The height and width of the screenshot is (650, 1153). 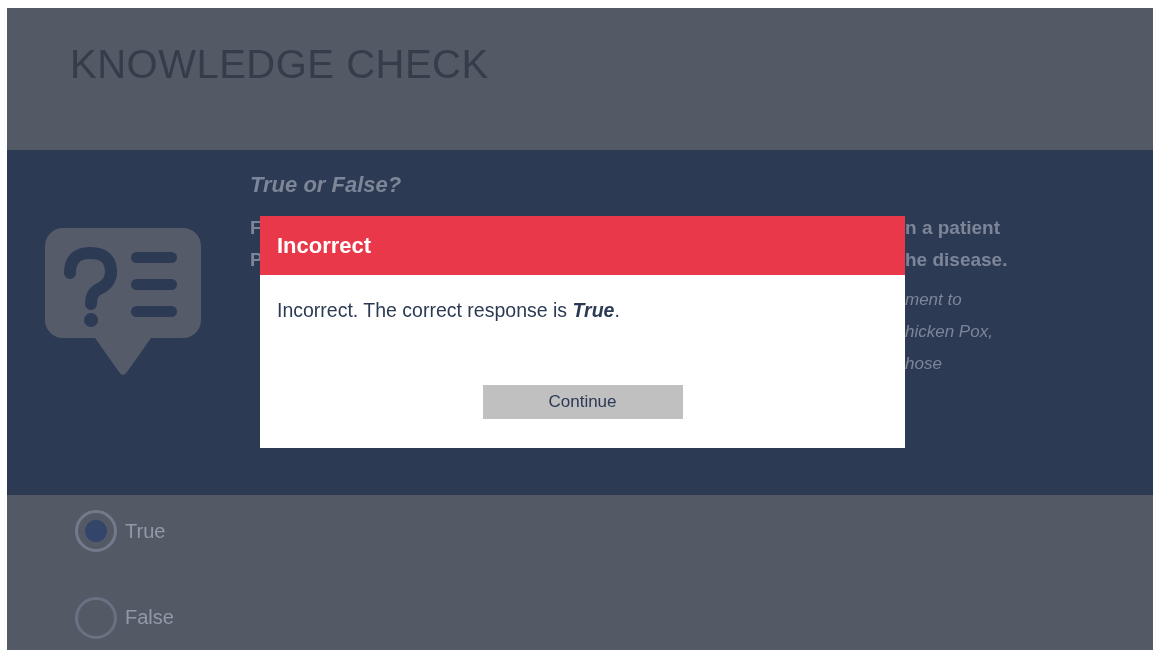 What do you see at coordinates (949, 332) in the screenshot?
I see `explanation-text-fragment: hicken Pox,` at bounding box center [949, 332].